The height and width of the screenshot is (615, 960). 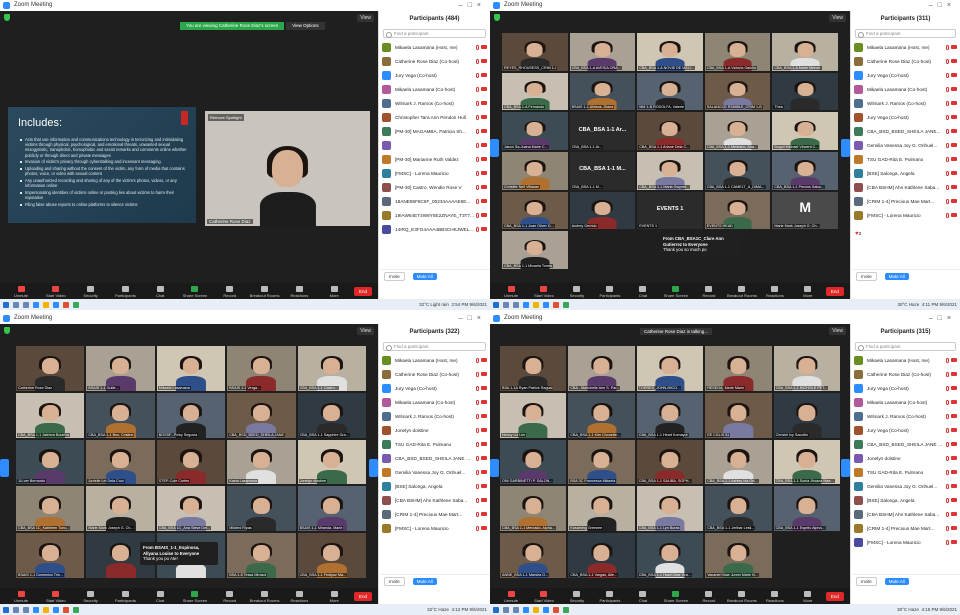 I want to click on next-page-arrow, so click(x=845, y=148).